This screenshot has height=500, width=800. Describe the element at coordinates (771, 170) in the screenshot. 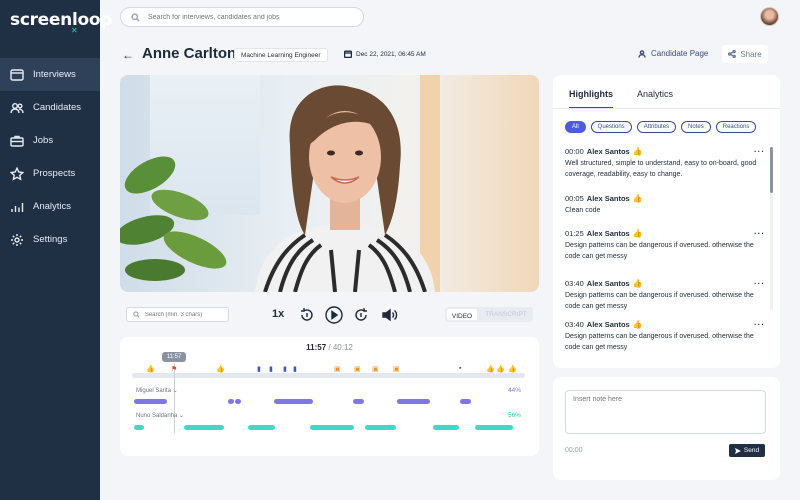

I see `scrollbar-thumb` at that location.